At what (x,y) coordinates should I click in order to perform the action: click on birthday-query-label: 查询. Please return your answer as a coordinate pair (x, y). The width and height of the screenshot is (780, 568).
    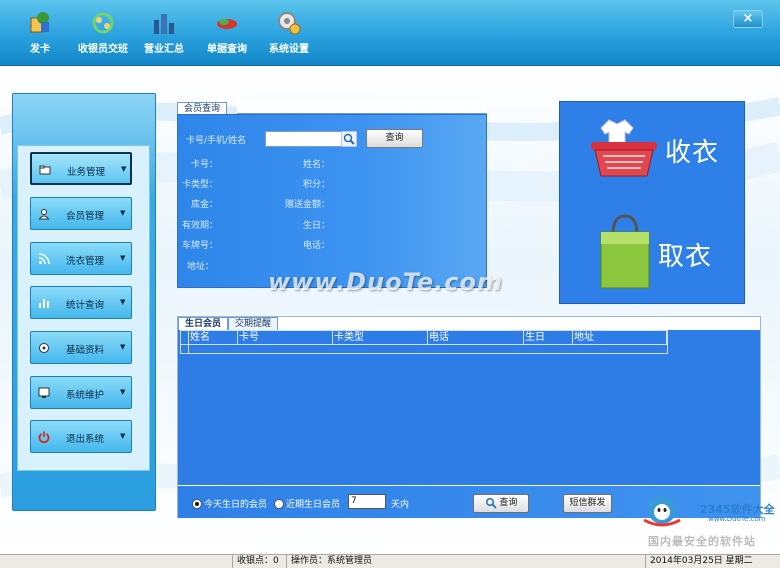
    Looking at the image, I should click on (508, 503).